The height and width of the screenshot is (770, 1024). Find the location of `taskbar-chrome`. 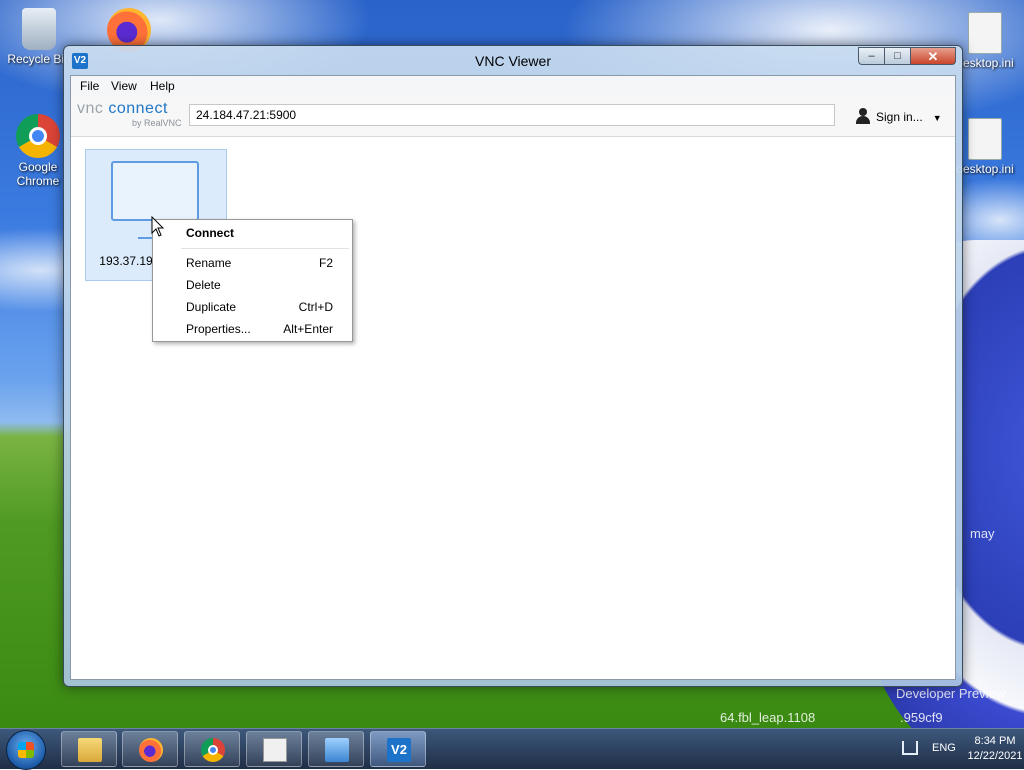

taskbar-chrome is located at coordinates (212, 749).